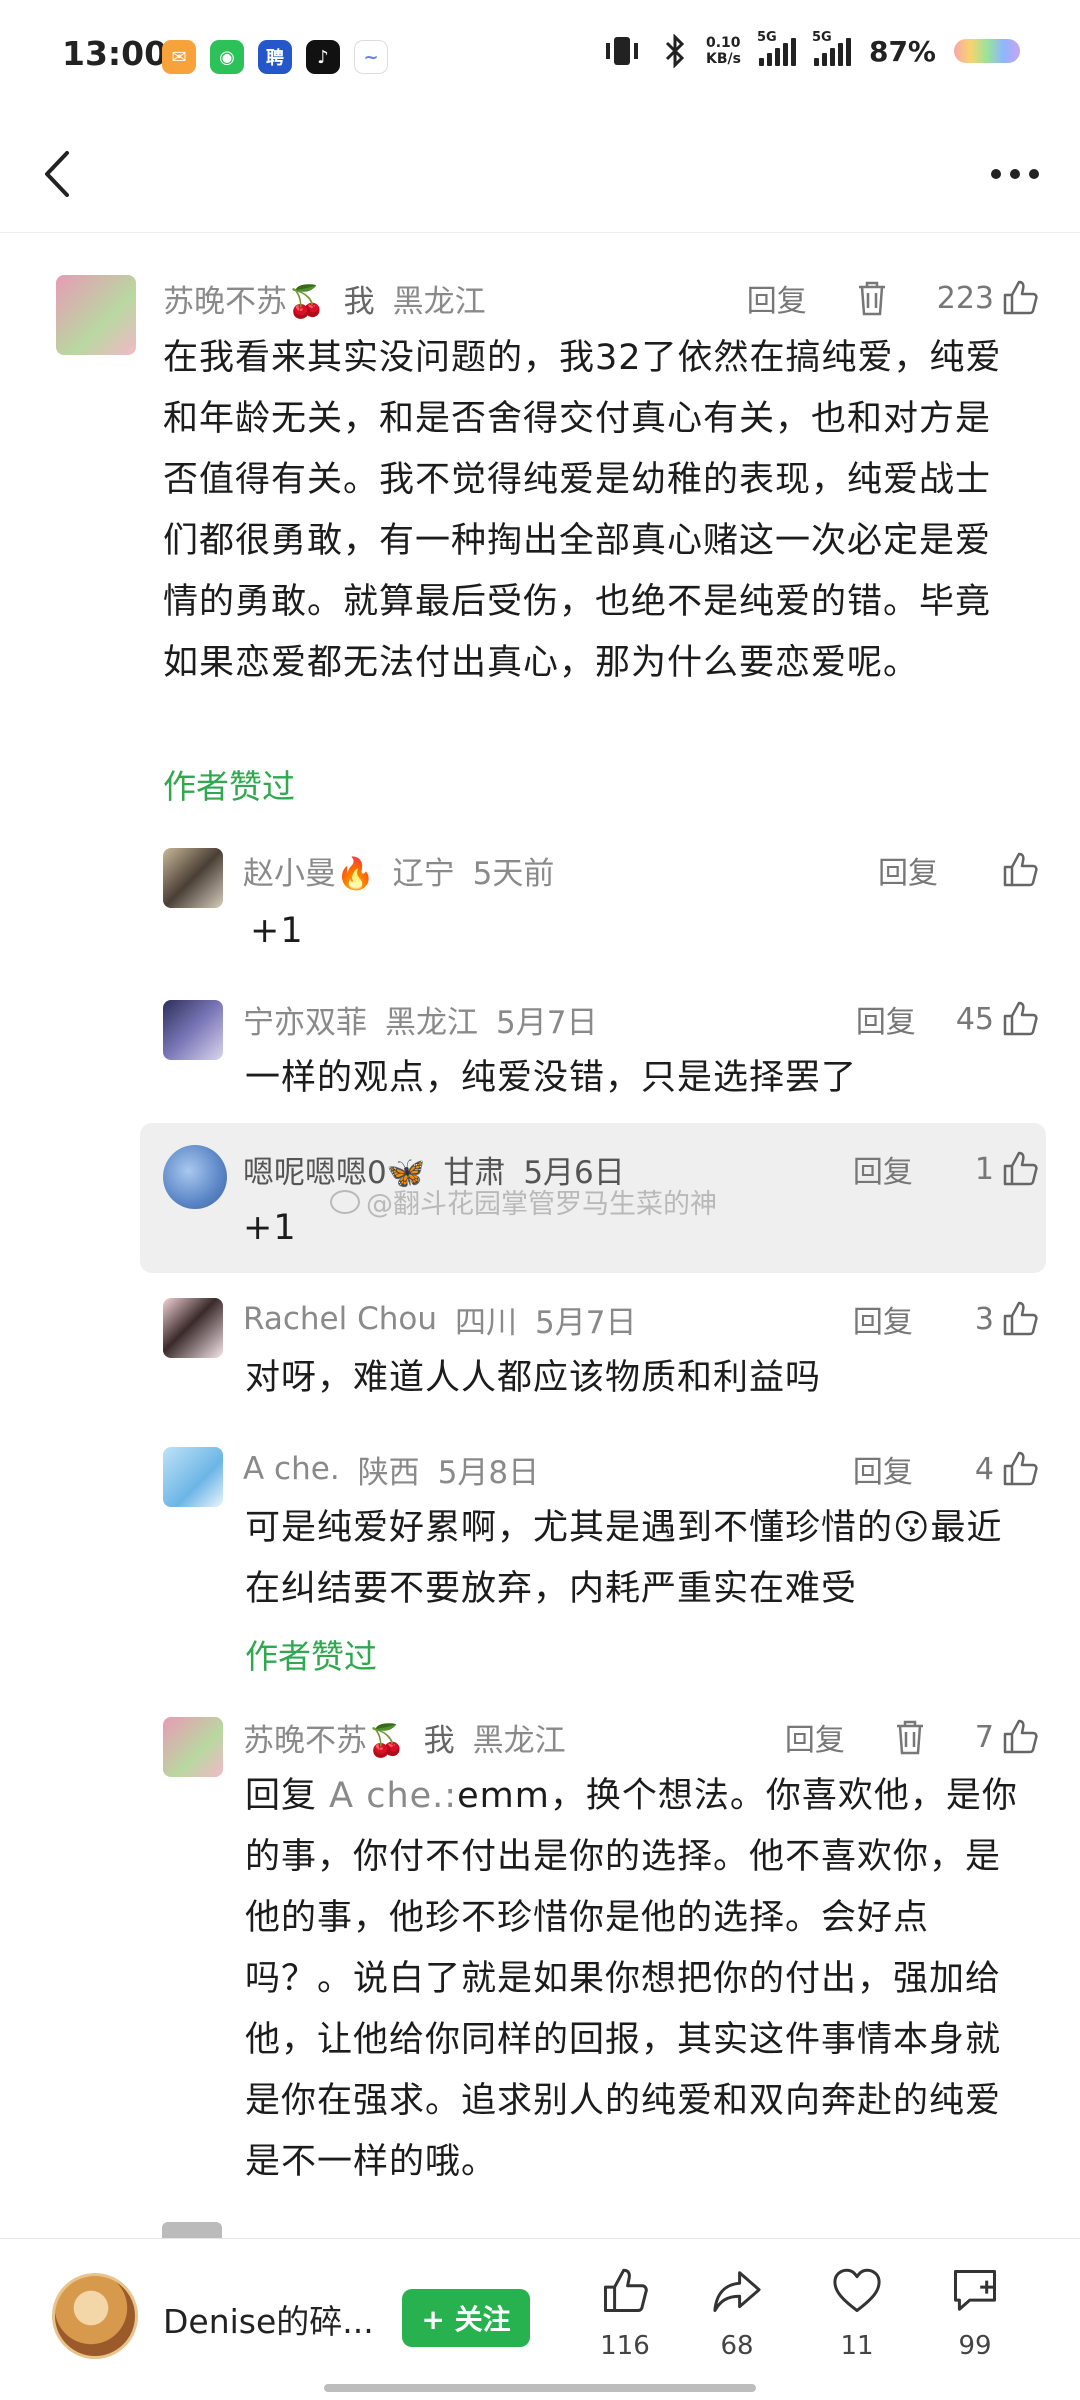  Describe the element at coordinates (723, 43) in the screenshot. I see `net-speed-value: 0.10` at that location.